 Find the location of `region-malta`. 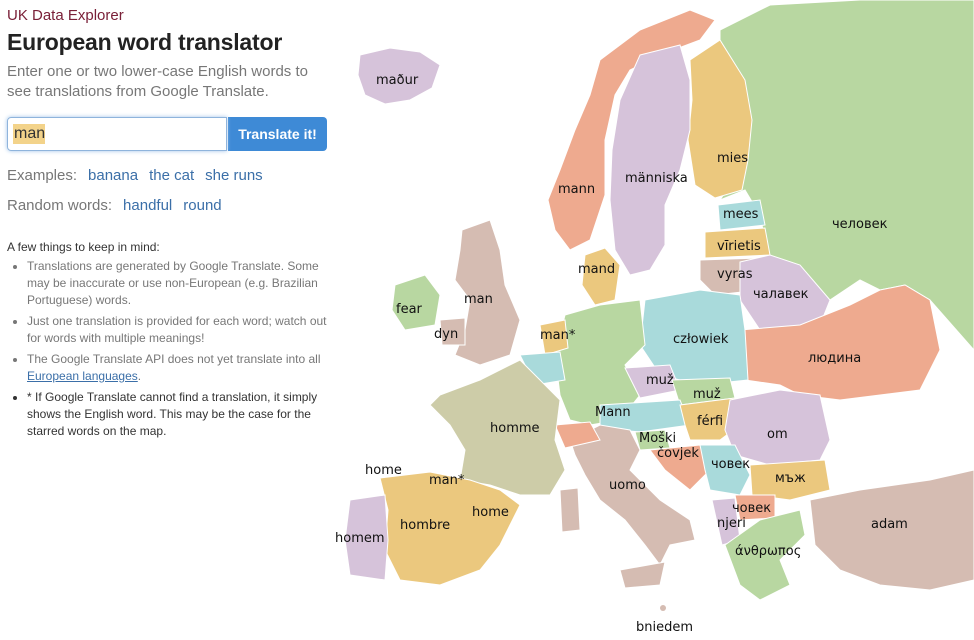

region-malta is located at coordinates (663, 608).